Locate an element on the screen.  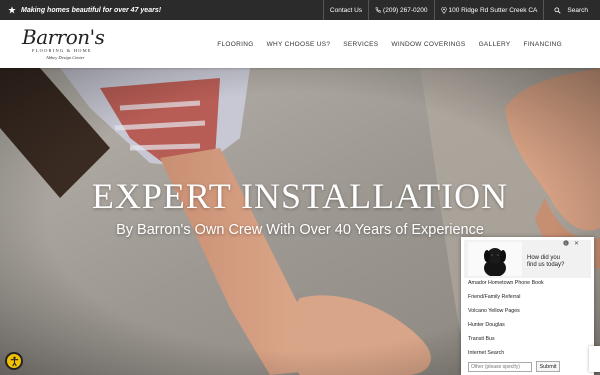
survey-header: How did you find us today? is located at coordinates (527, 259).